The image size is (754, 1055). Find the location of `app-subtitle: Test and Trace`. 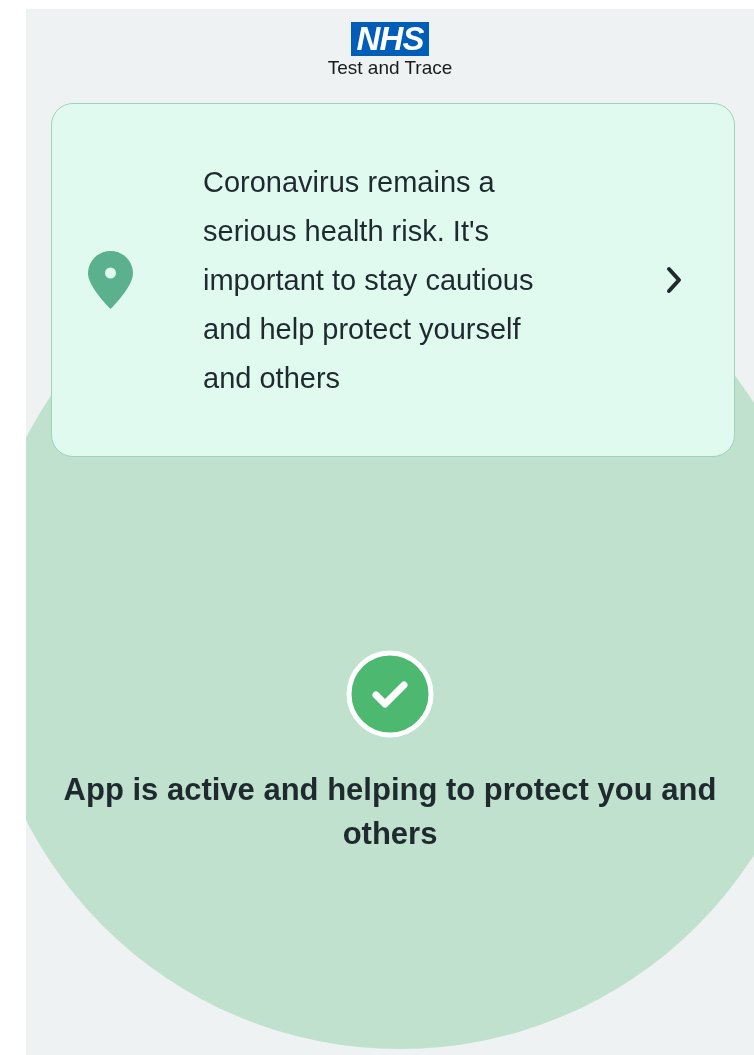

app-subtitle: Test and Trace is located at coordinates (390, 68).